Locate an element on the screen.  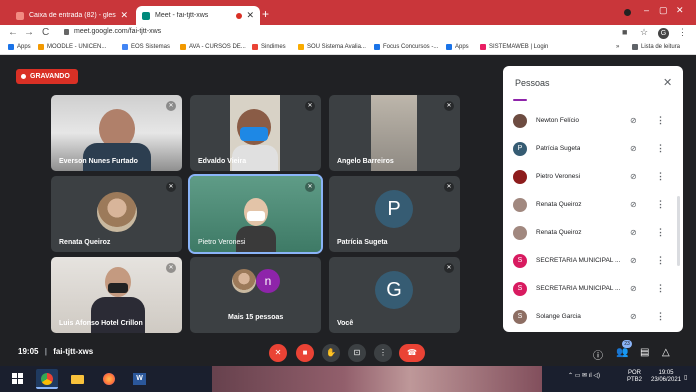
reading-list: Lista de leitura is located at coordinates (656, 47).